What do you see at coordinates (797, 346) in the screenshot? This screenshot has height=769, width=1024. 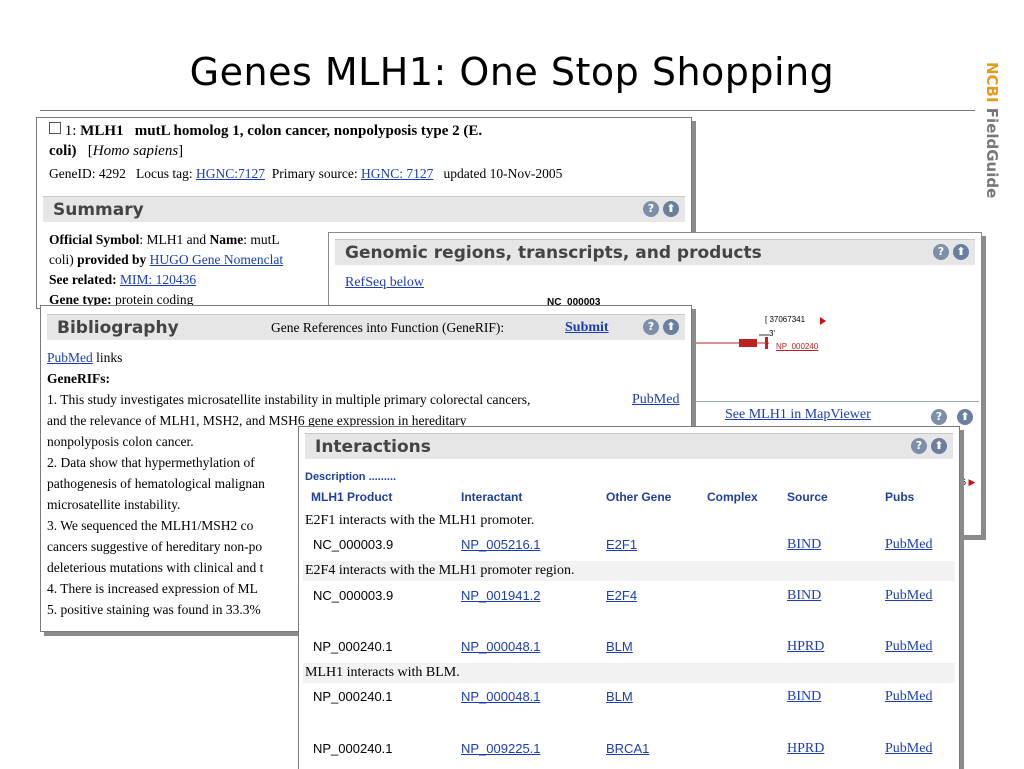 I see `product-link: NP_000240` at bounding box center [797, 346].